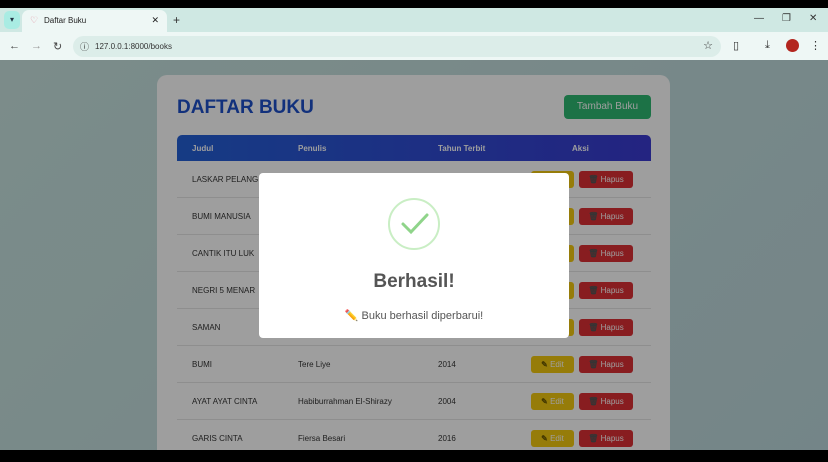 The width and height of the screenshot is (828, 462). What do you see at coordinates (84, 46) in the screenshot?
I see `site-info-icon: ⓘ` at bounding box center [84, 46].